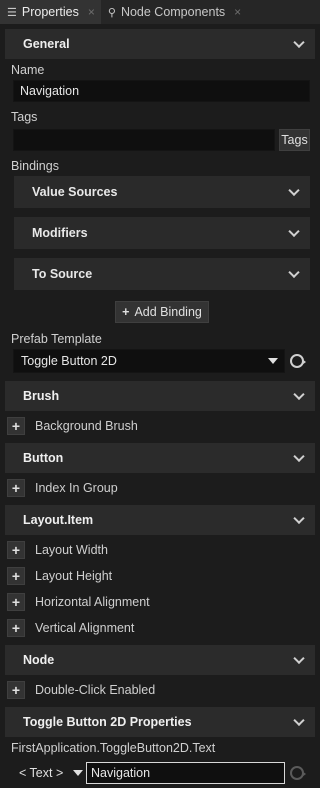 The height and width of the screenshot is (788, 320). I want to click on property-row: + Vertical Alignment, so click(160, 628).